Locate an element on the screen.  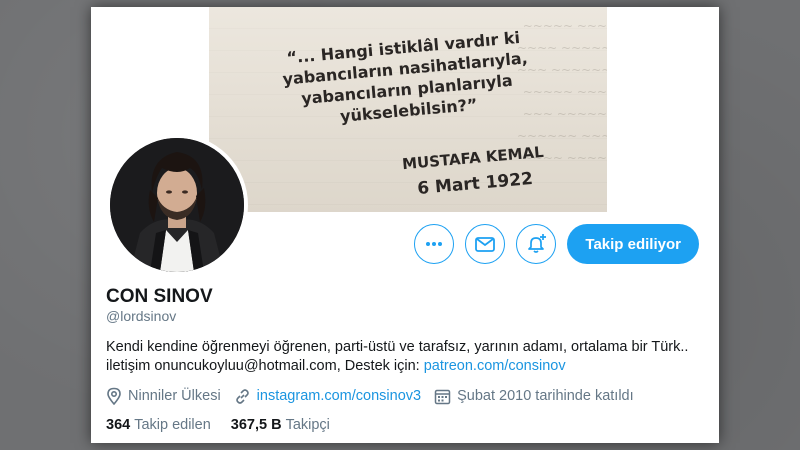
location-item: Ninniler Ülkesi is located at coordinates (163, 396).